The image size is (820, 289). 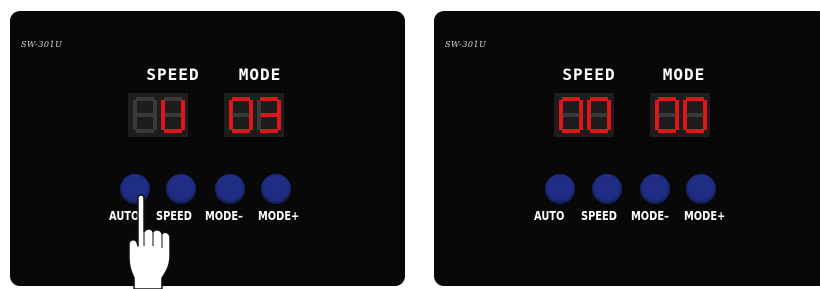 What do you see at coordinates (149, 241) in the screenshot?
I see `pointing-hand-icon` at bounding box center [149, 241].